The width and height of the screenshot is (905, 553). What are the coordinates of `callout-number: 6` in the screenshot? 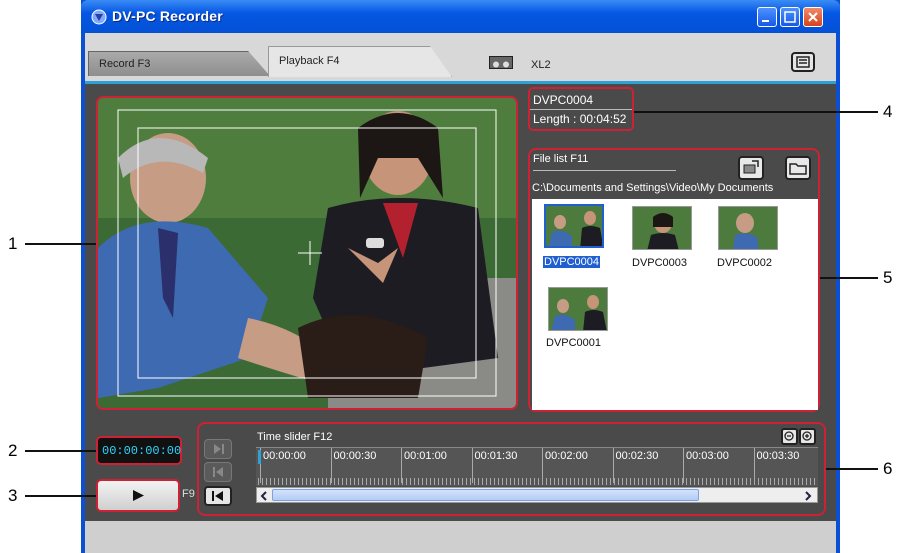 It's located at (888, 468).